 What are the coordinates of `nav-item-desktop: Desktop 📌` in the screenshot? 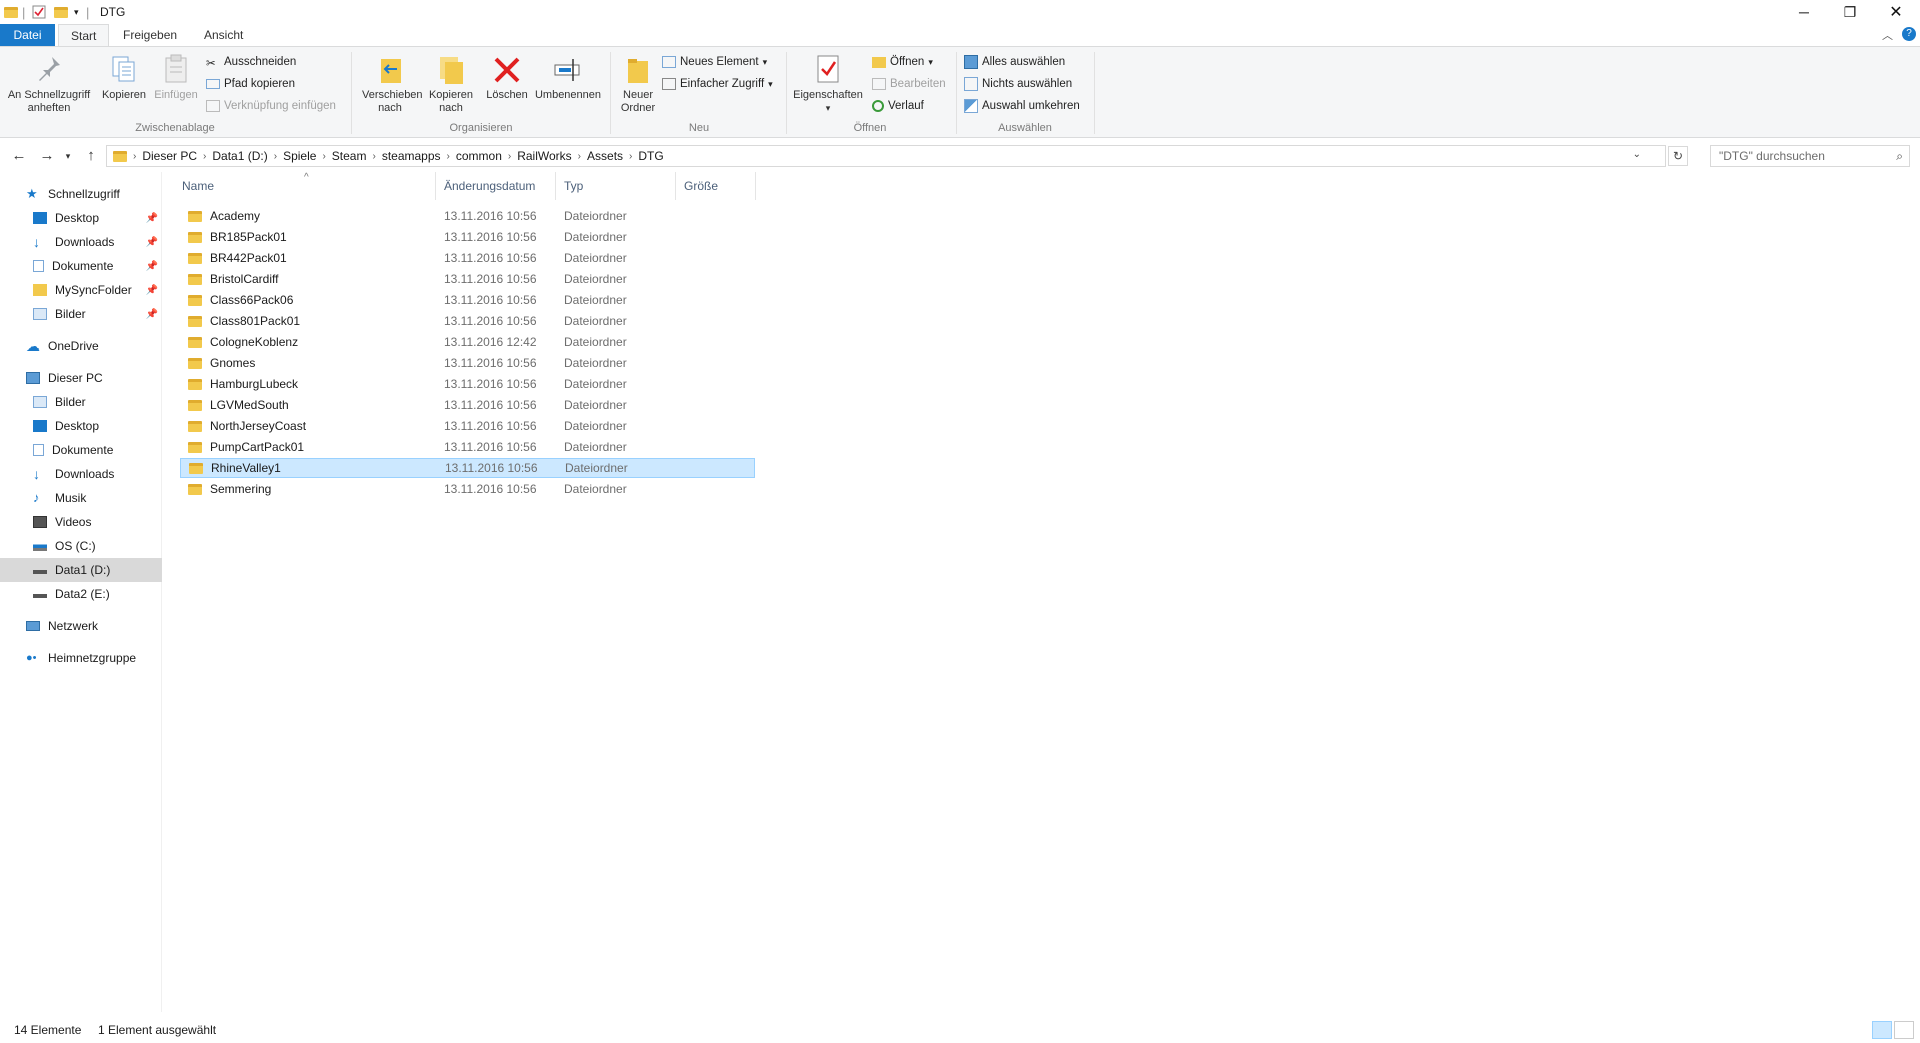 It's located at (81, 218).